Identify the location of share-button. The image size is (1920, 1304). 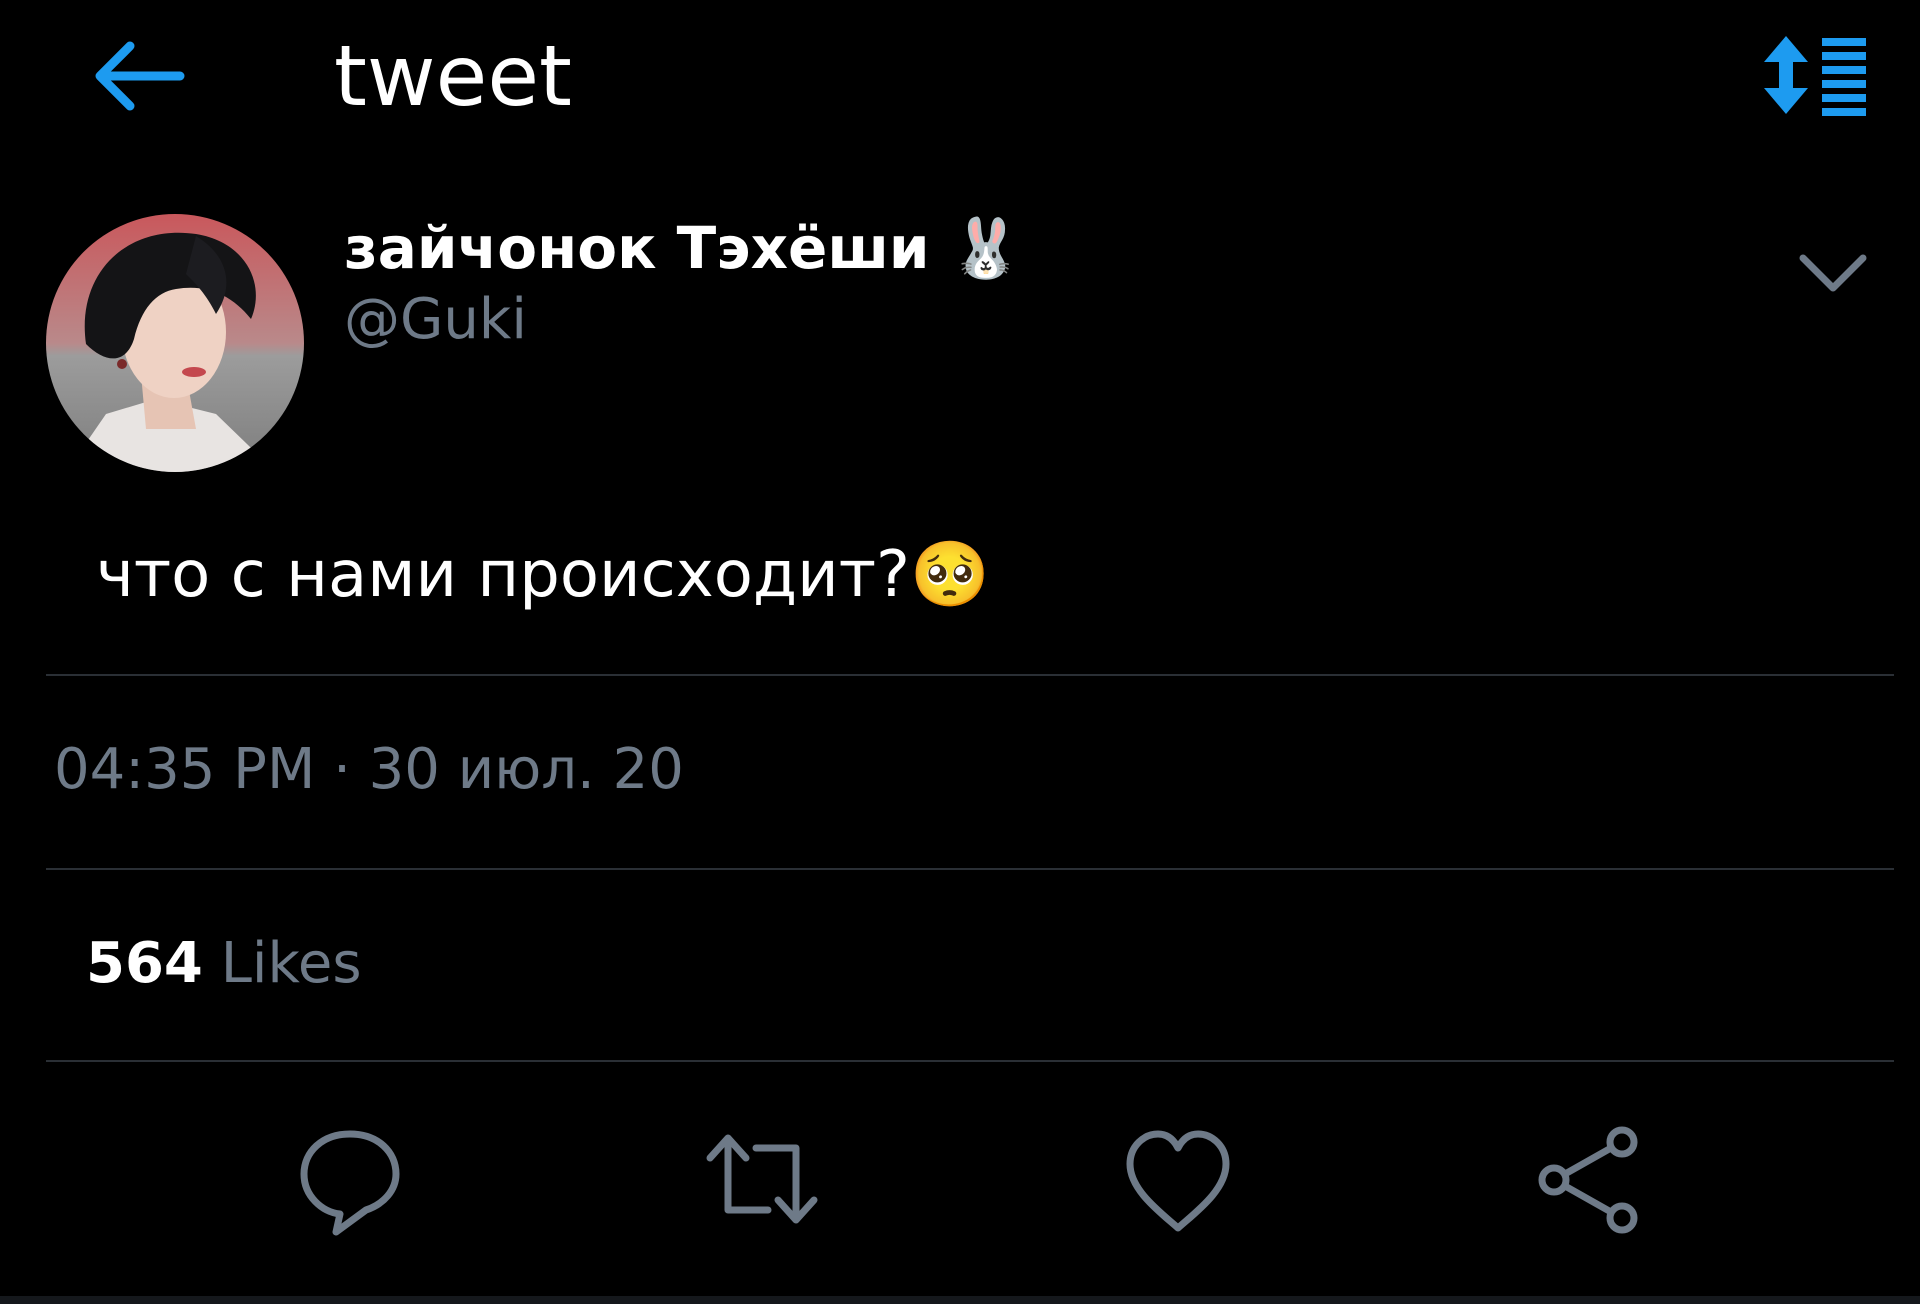
(1590, 1180).